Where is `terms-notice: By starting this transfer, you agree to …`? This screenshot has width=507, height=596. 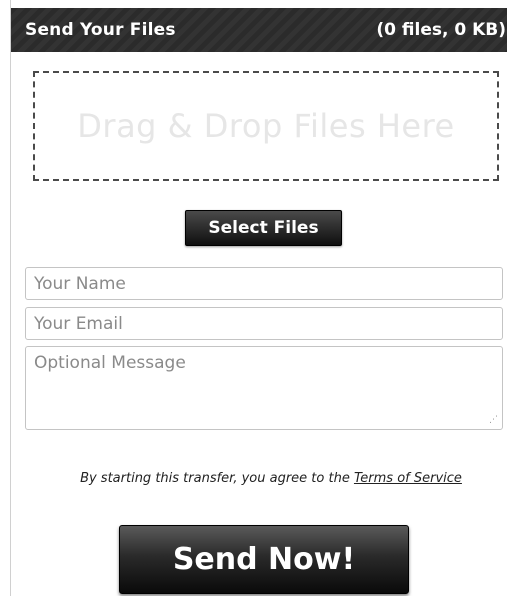 terms-notice: By starting this transfer, you agree to … is located at coordinates (271, 479).